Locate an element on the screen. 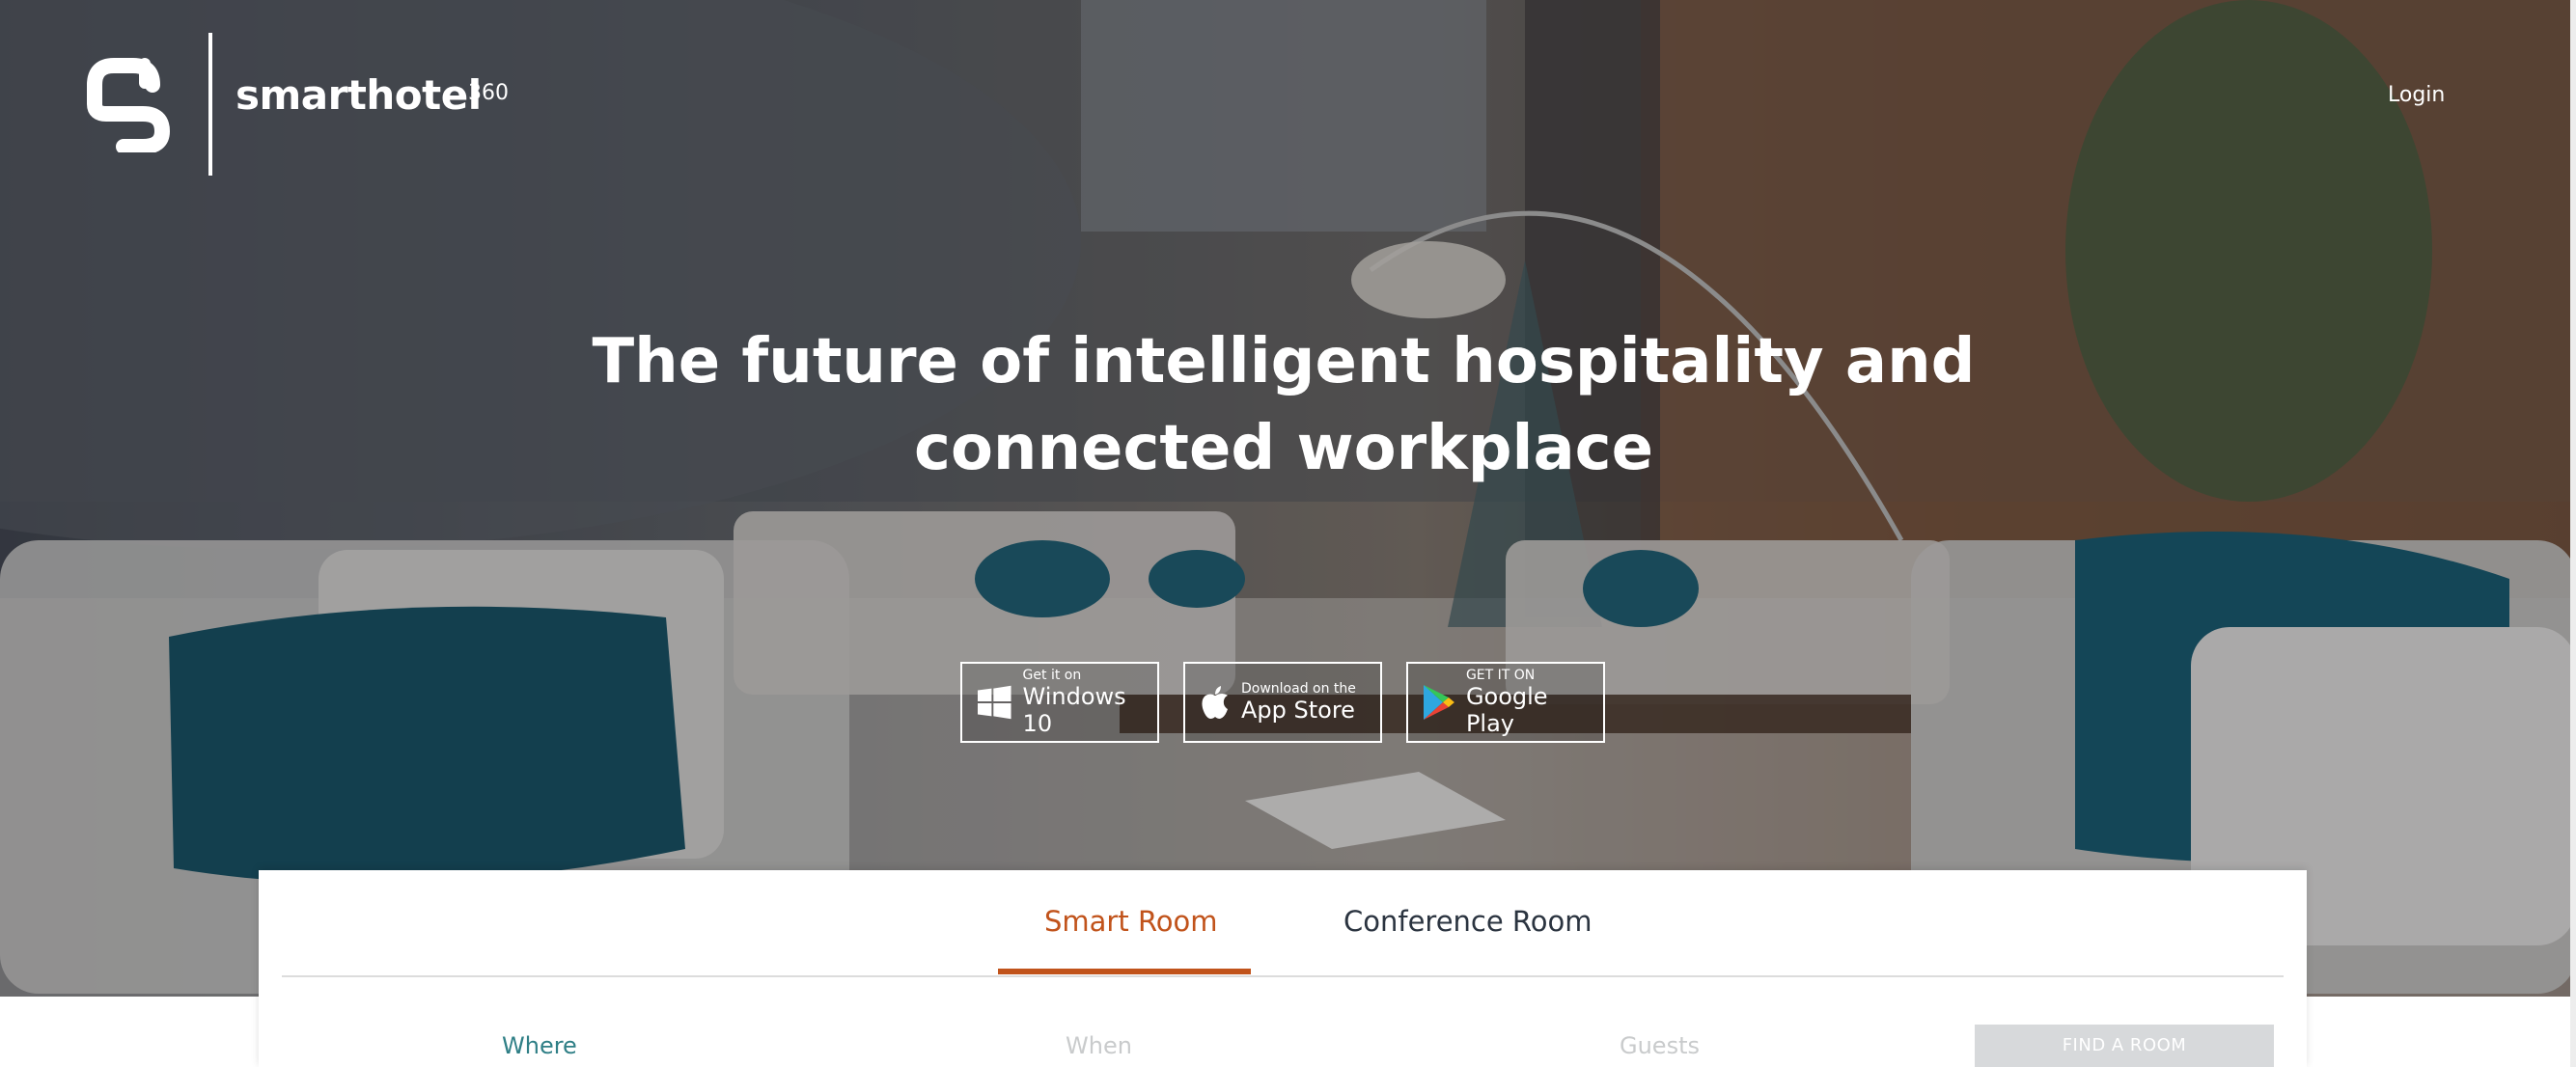  find-room-button: FIND A ROOM is located at coordinates (2124, 1046).